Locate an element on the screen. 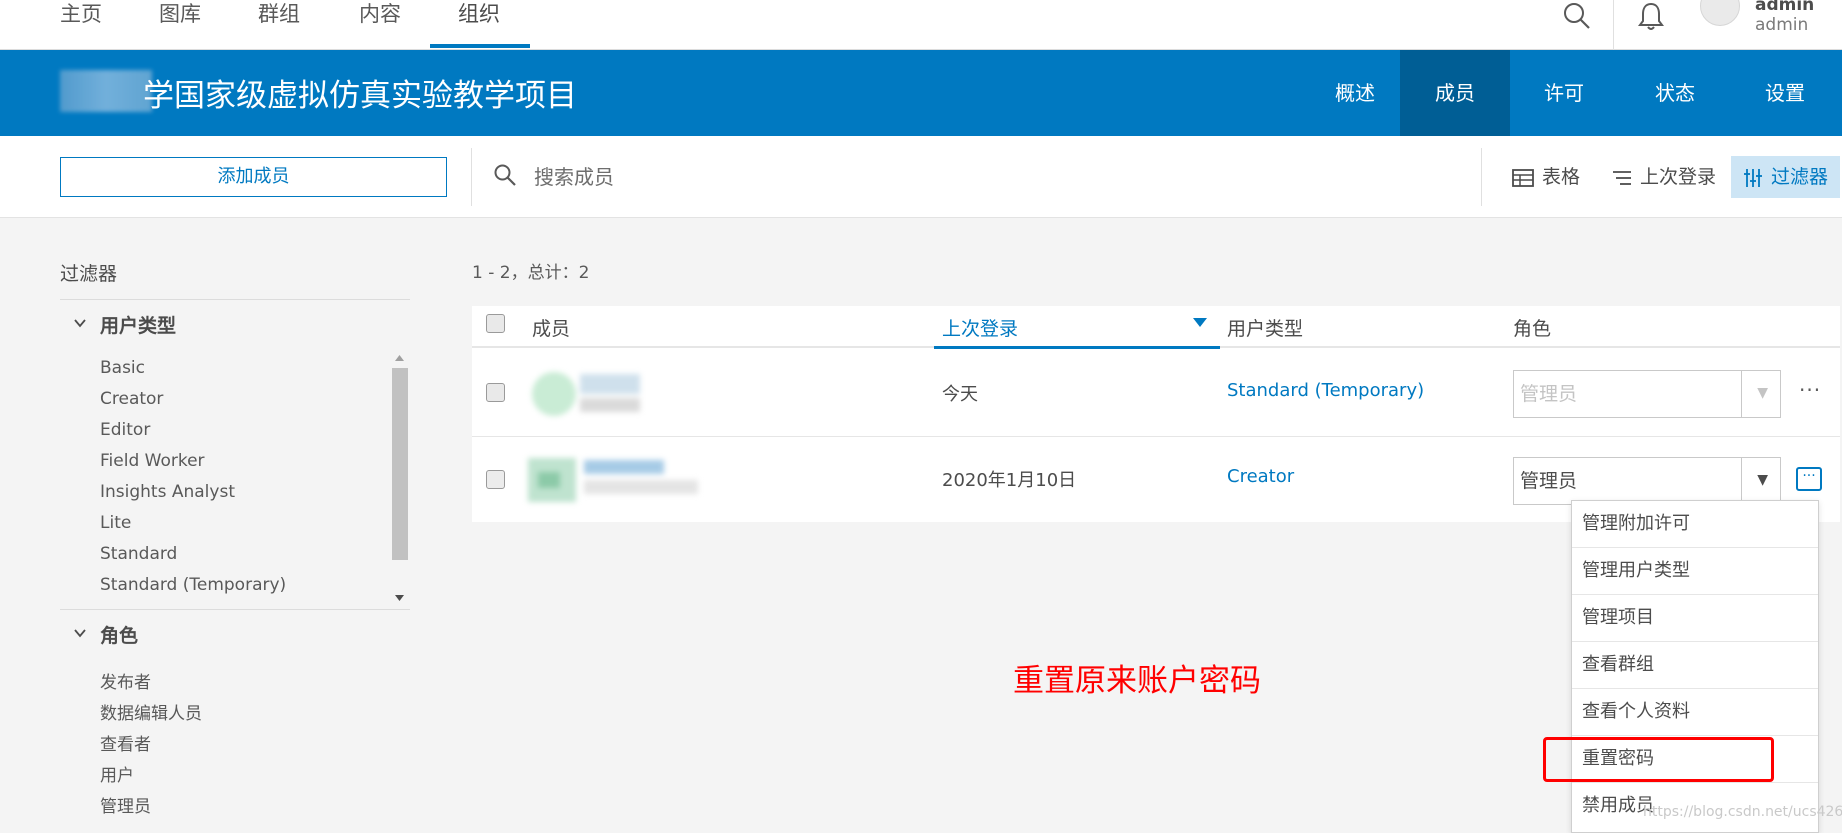 The width and height of the screenshot is (1842, 833). more-actions-button: ··· is located at coordinates (1810, 390).